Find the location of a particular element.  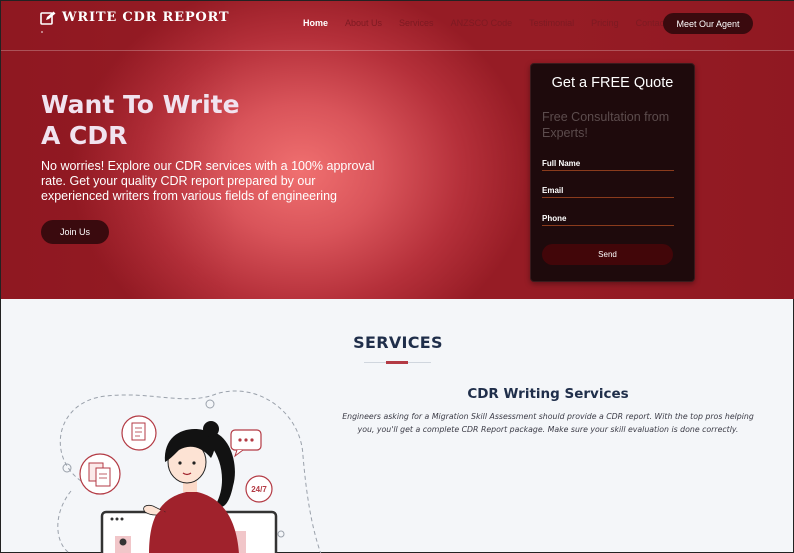

quote-subtitle: Free Consultation from Experts! is located at coordinates (606, 125).